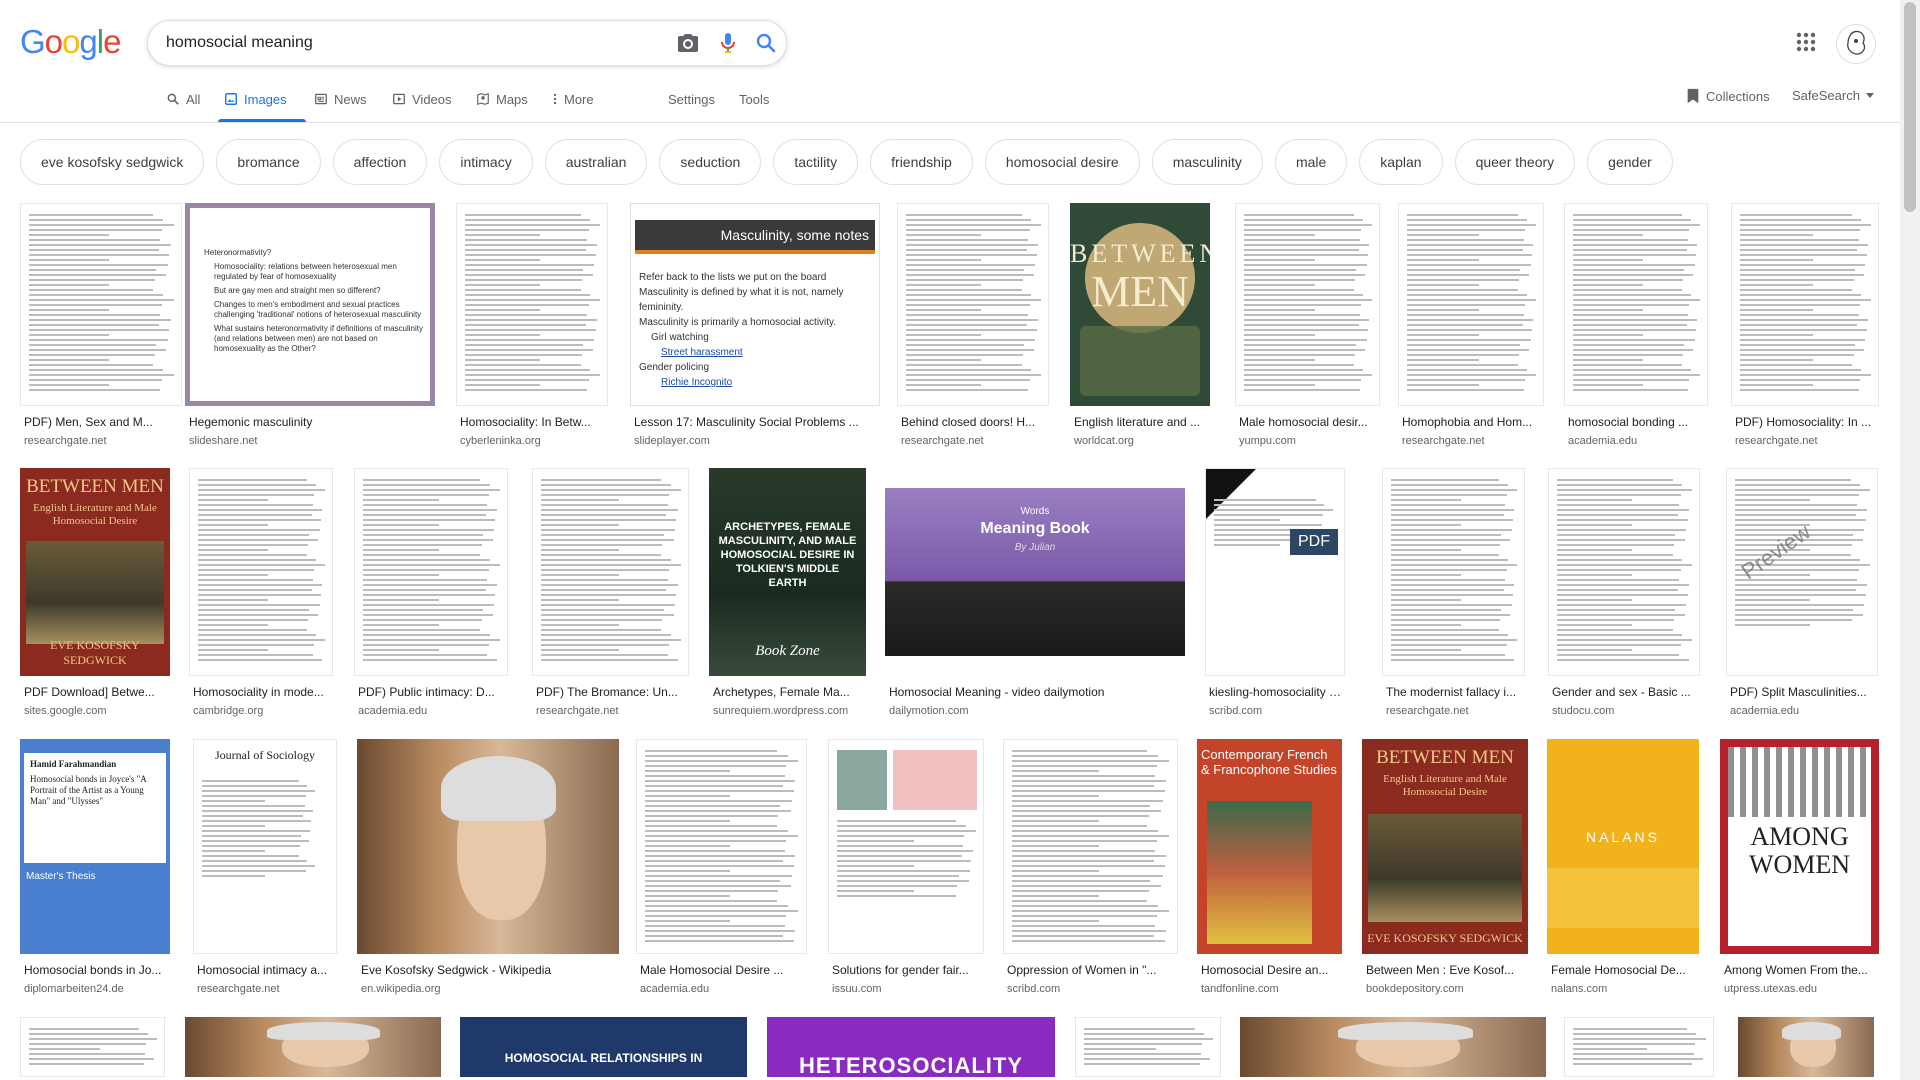 The width and height of the screenshot is (1920, 1080). I want to click on tools-link: Tools, so click(754, 105).